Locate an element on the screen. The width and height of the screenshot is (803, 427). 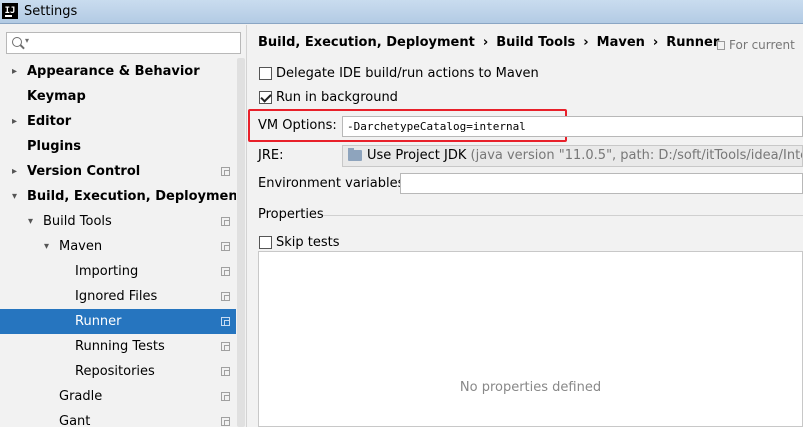
sidebar-item: Importing is located at coordinates (118, 271).